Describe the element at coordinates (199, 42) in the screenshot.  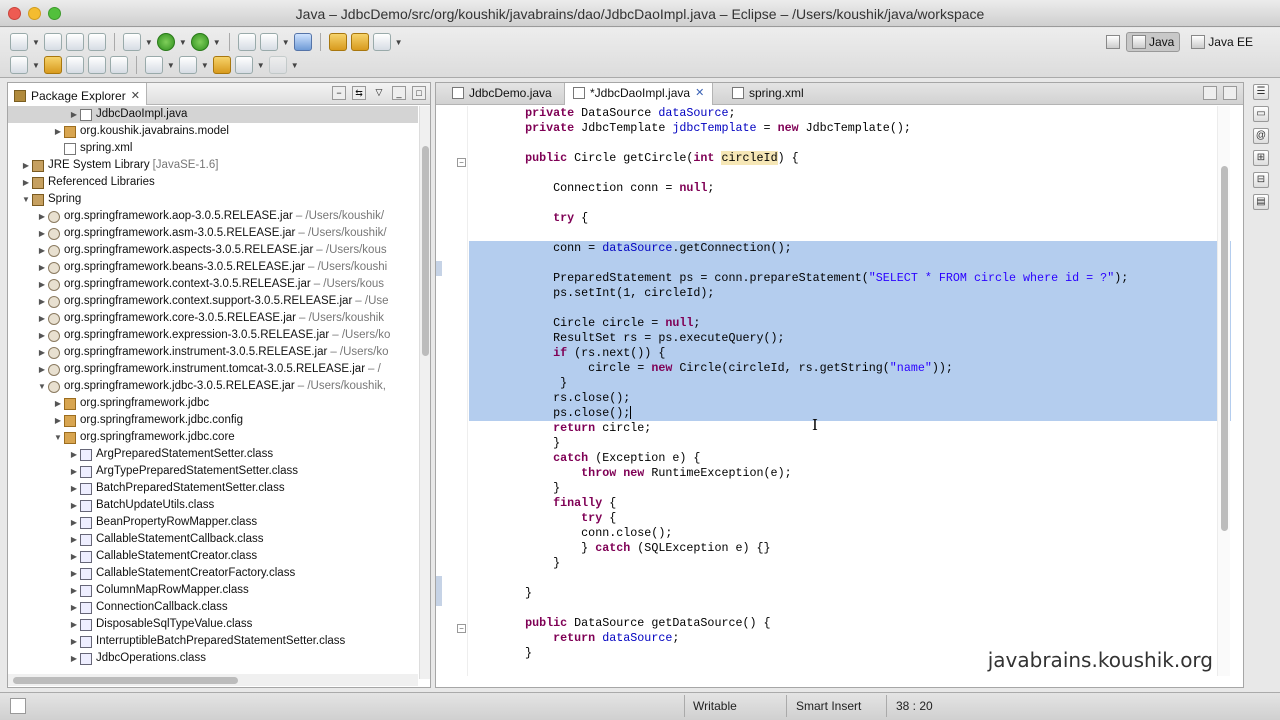
I see `external-tools-icon` at that location.